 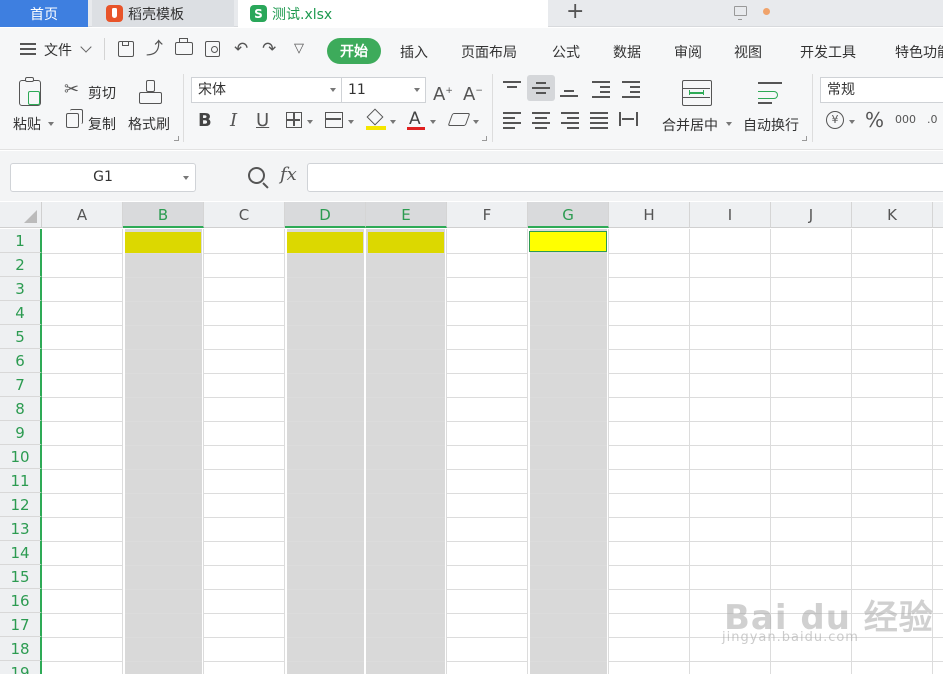 I want to click on column-header-B: B, so click(x=163, y=215).